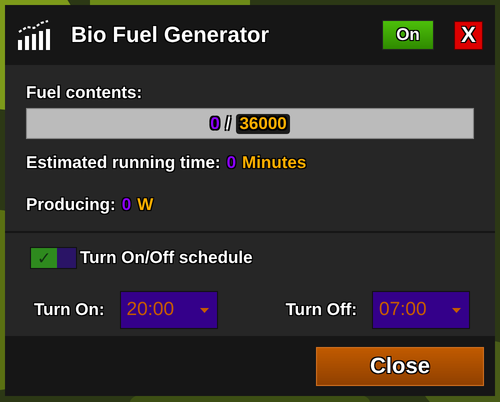  What do you see at coordinates (408, 35) in the screenshot?
I see `power-button: On` at bounding box center [408, 35].